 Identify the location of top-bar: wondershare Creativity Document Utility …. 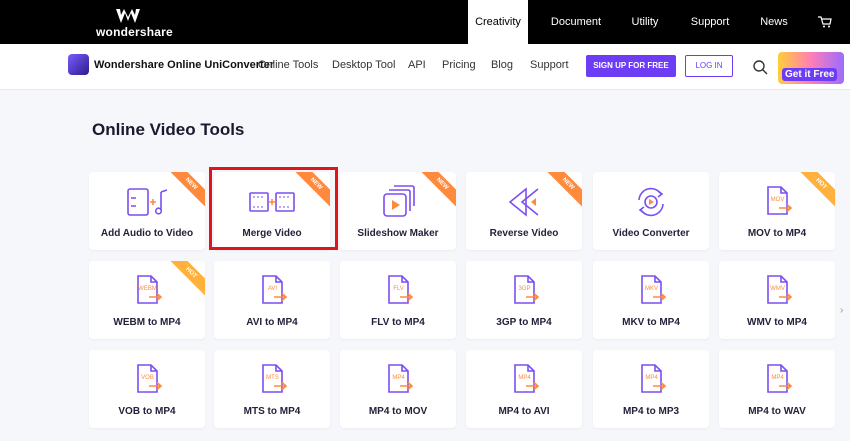
(425, 22).